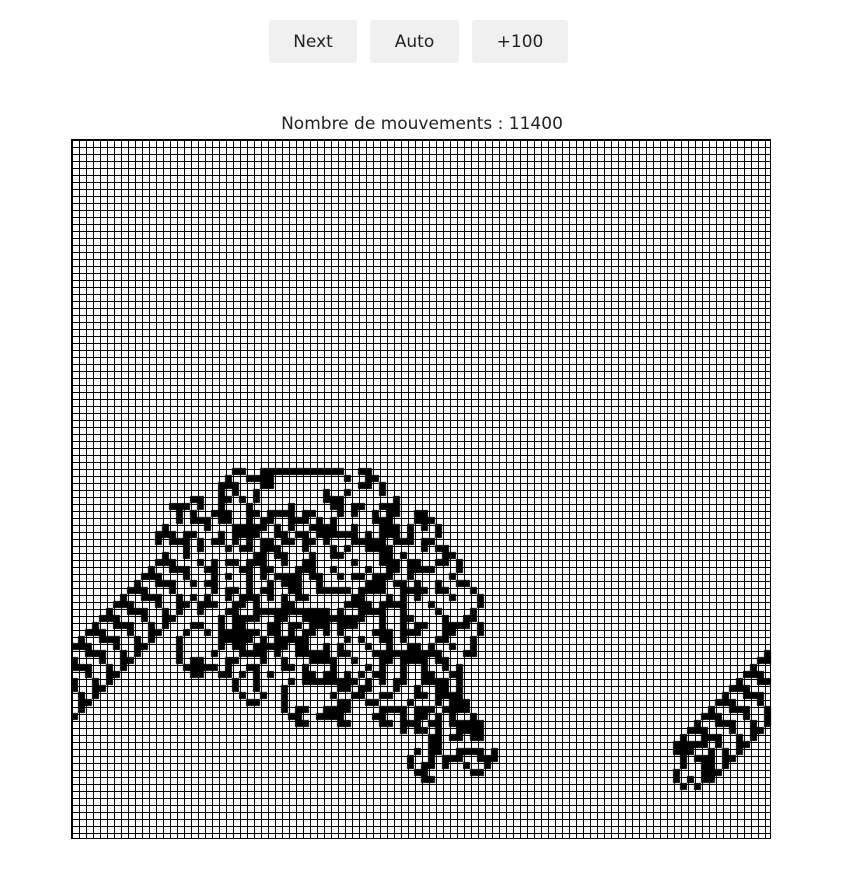 The width and height of the screenshot is (844, 878). I want to click on plus-100-button: +100, so click(520, 41).